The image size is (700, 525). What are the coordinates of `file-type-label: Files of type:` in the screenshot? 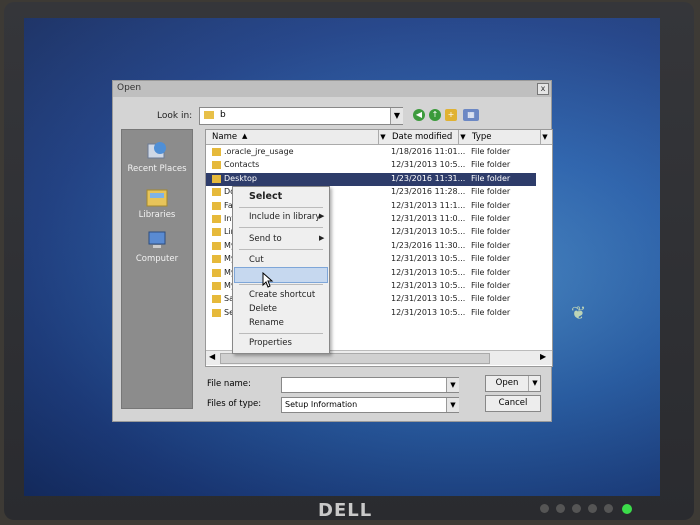 It's located at (234, 404).